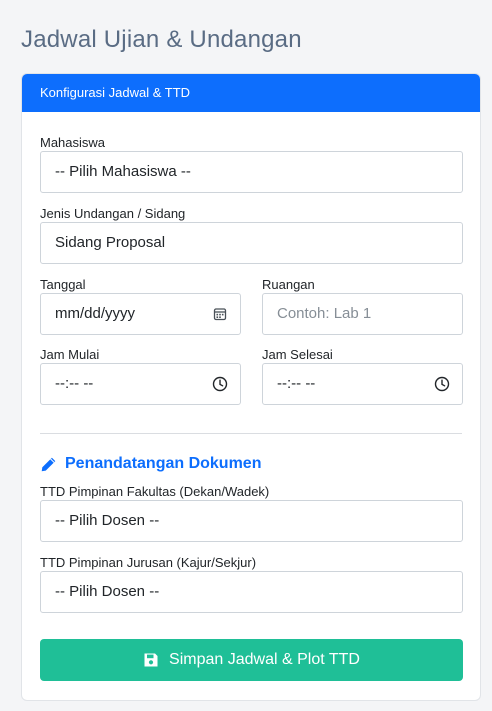 Image resolution: width=492 pixels, height=711 pixels. I want to click on ttd-jurusan-select: -- Pilih Dosen --, so click(251, 592).